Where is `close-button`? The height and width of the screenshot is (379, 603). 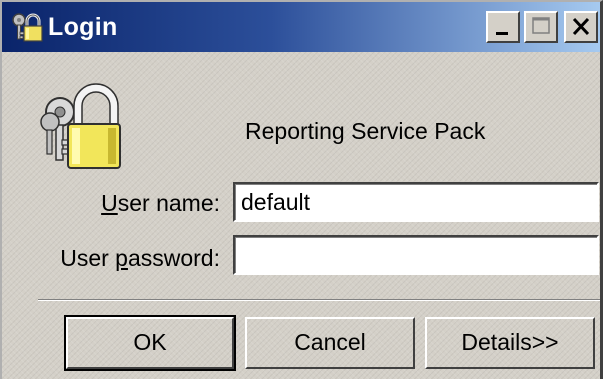
close-button is located at coordinates (581, 27).